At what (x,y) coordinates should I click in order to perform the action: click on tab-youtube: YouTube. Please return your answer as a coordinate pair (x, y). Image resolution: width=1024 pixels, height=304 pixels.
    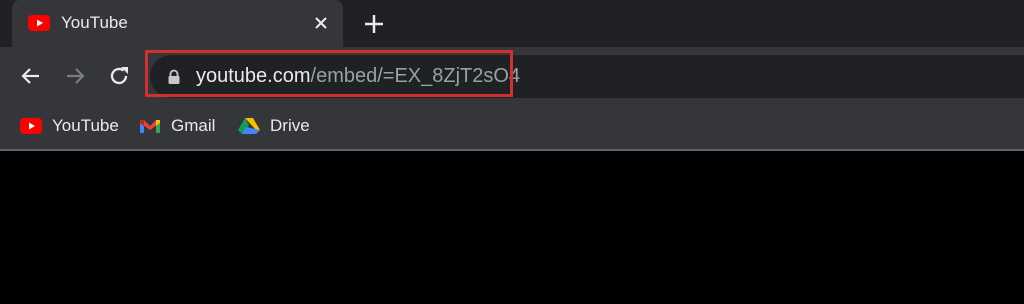
    Looking at the image, I should click on (177, 23).